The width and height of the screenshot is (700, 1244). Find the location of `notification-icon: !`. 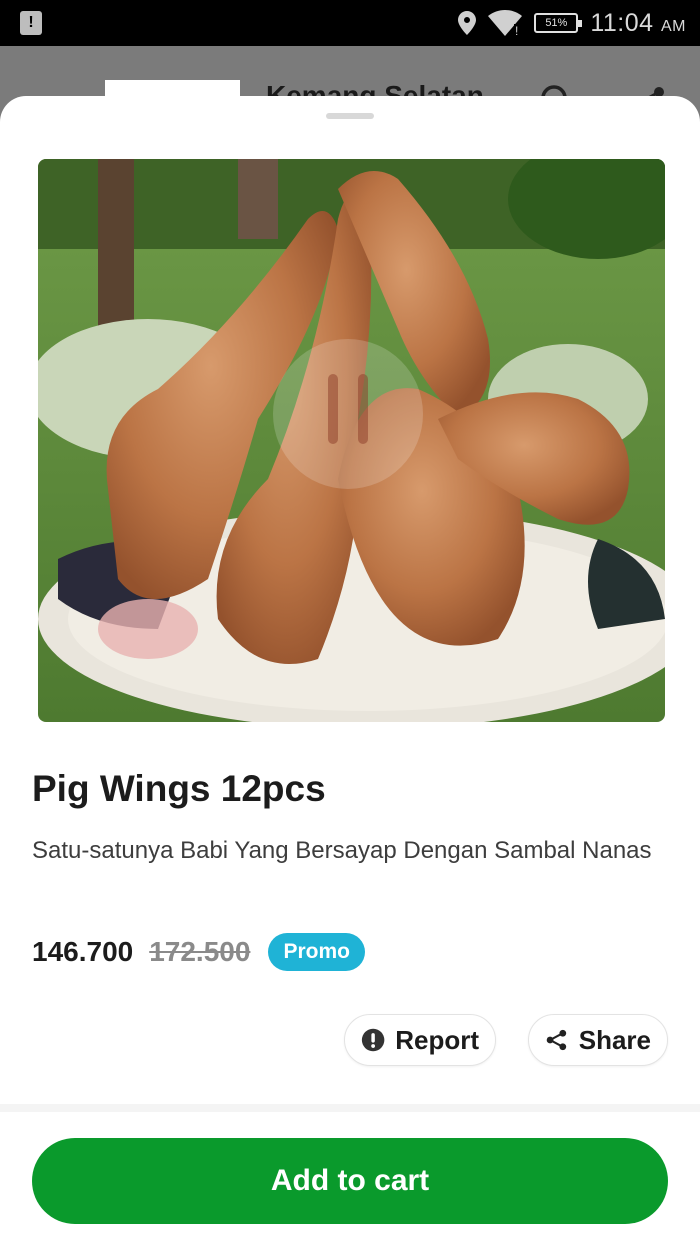

notification-icon: ! is located at coordinates (31, 23).